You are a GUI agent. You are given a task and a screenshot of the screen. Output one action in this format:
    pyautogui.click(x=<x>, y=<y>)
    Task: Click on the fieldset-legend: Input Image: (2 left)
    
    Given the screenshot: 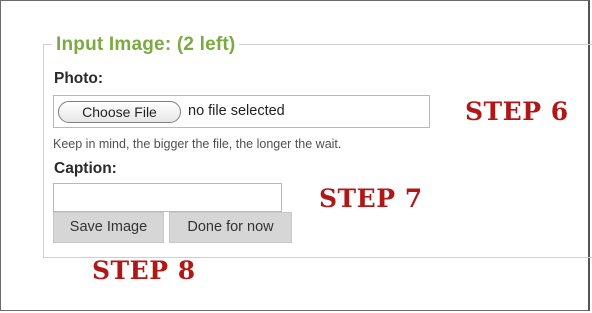 What is the action you would take?
    pyautogui.click(x=146, y=45)
    